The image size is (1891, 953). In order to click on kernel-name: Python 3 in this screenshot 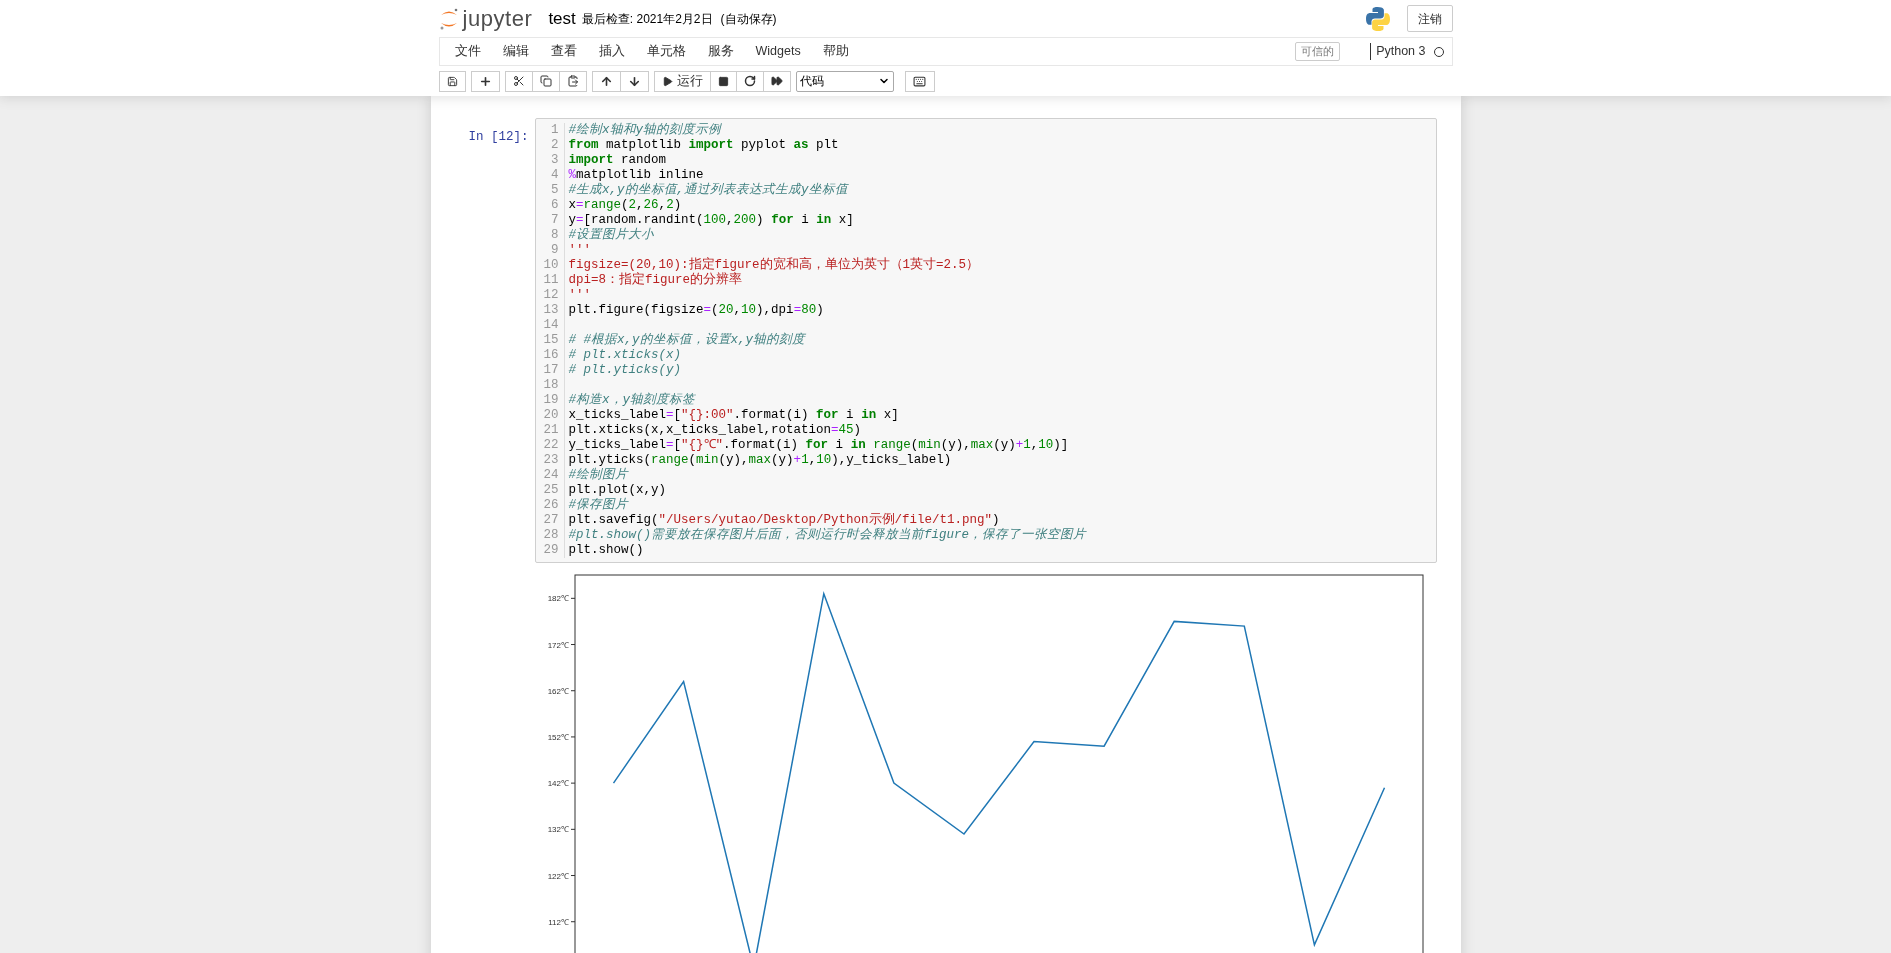, I will do `click(1401, 52)`.